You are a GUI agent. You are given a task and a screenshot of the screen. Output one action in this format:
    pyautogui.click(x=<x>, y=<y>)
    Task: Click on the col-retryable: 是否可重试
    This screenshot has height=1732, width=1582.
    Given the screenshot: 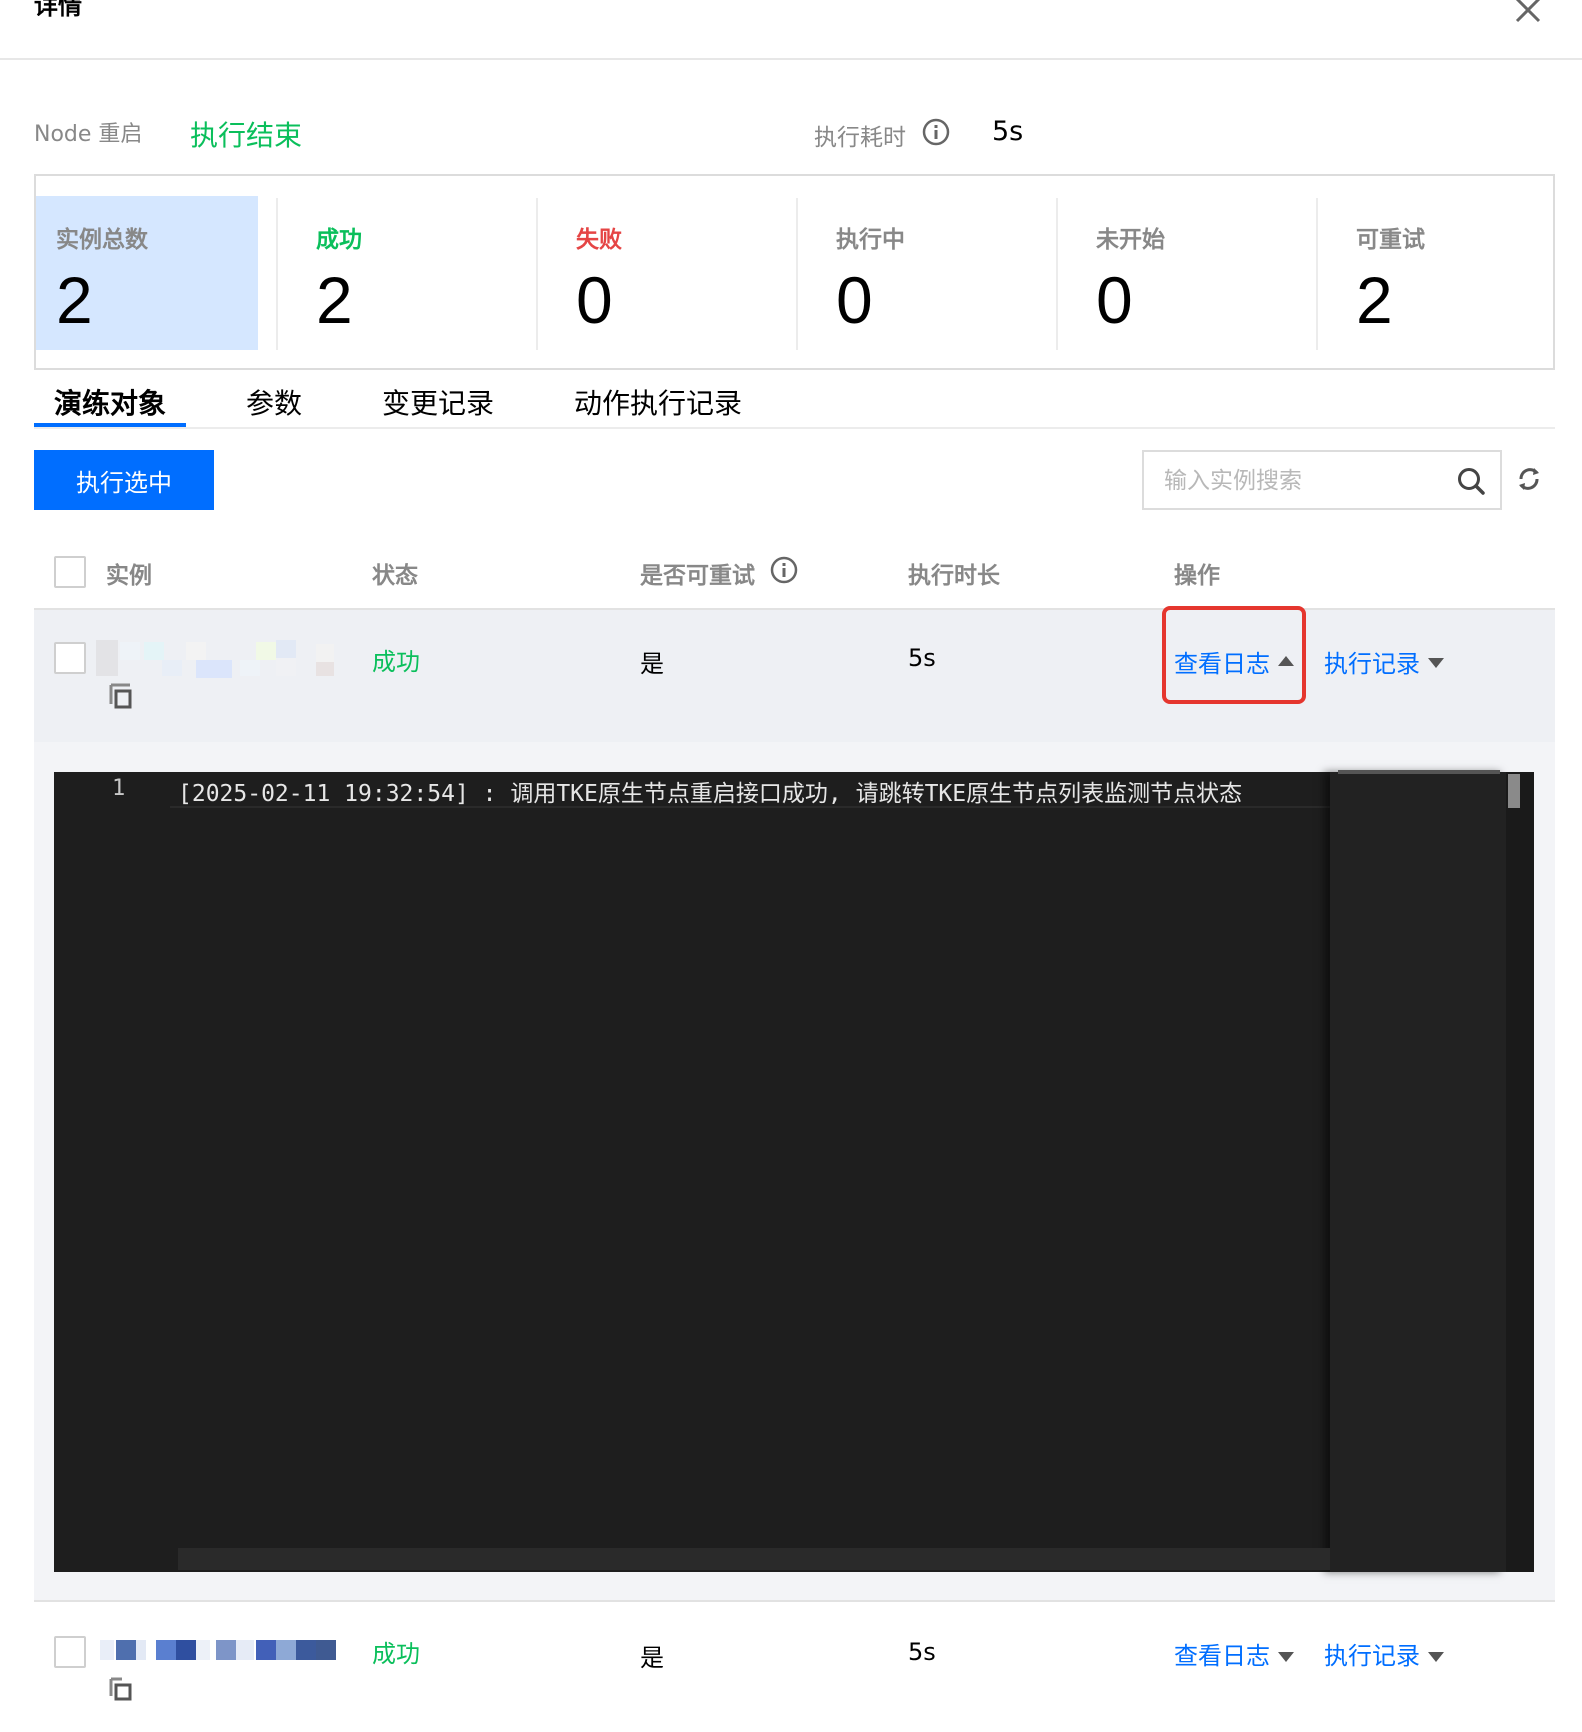 What is the action you would take?
    pyautogui.click(x=697, y=576)
    